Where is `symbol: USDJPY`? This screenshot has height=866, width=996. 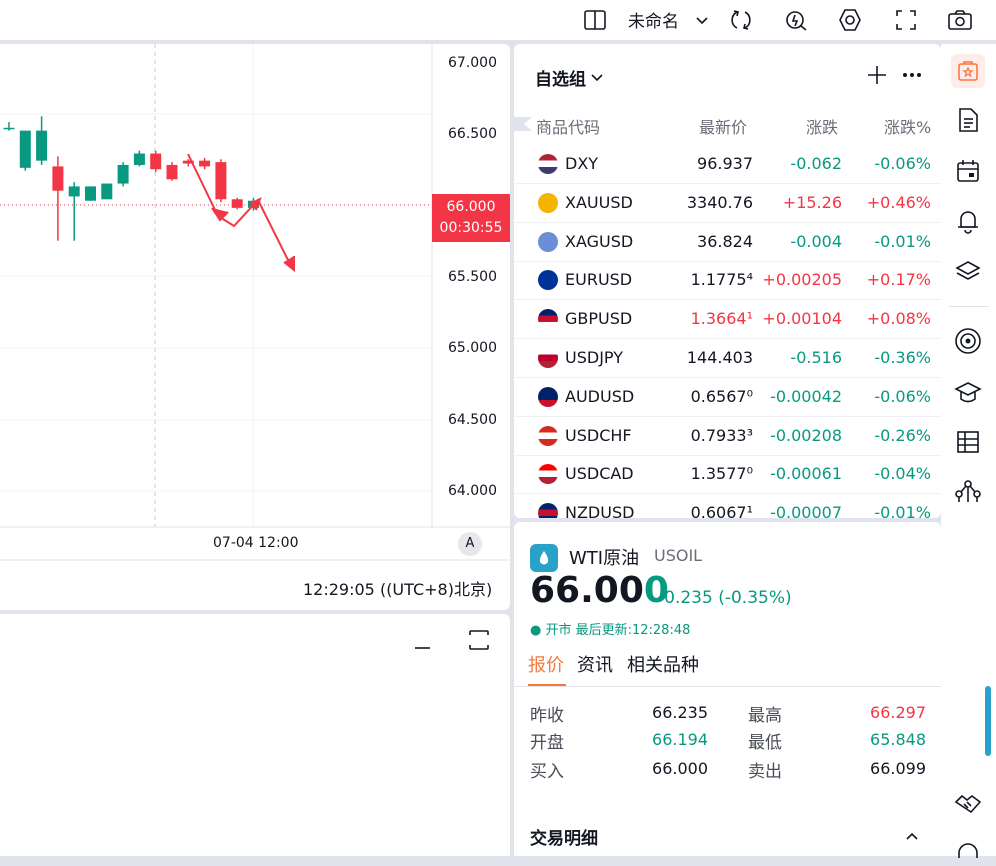 symbol: USDJPY is located at coordinates (594, 357).